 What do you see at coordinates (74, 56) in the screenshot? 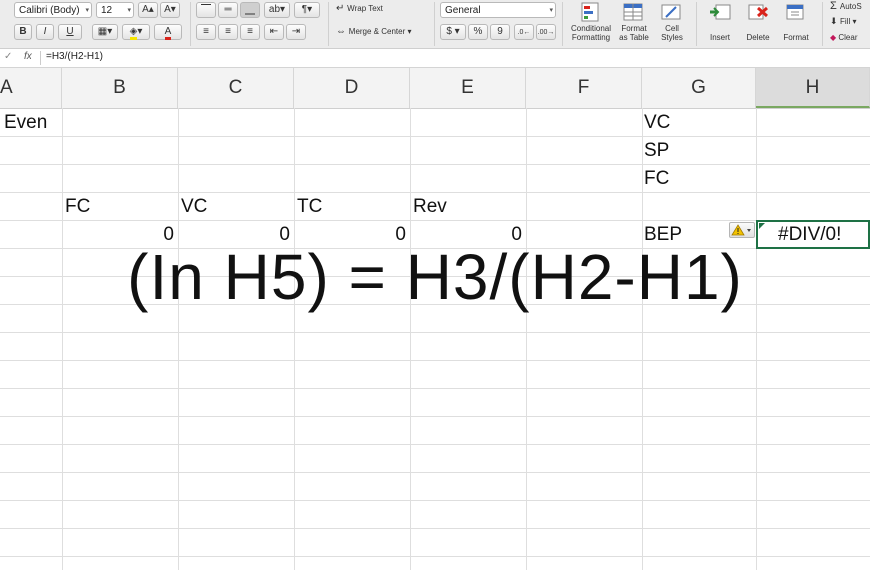
I see `formula-input: =H3/(H2-H1)` at bounding box center [74, 56].